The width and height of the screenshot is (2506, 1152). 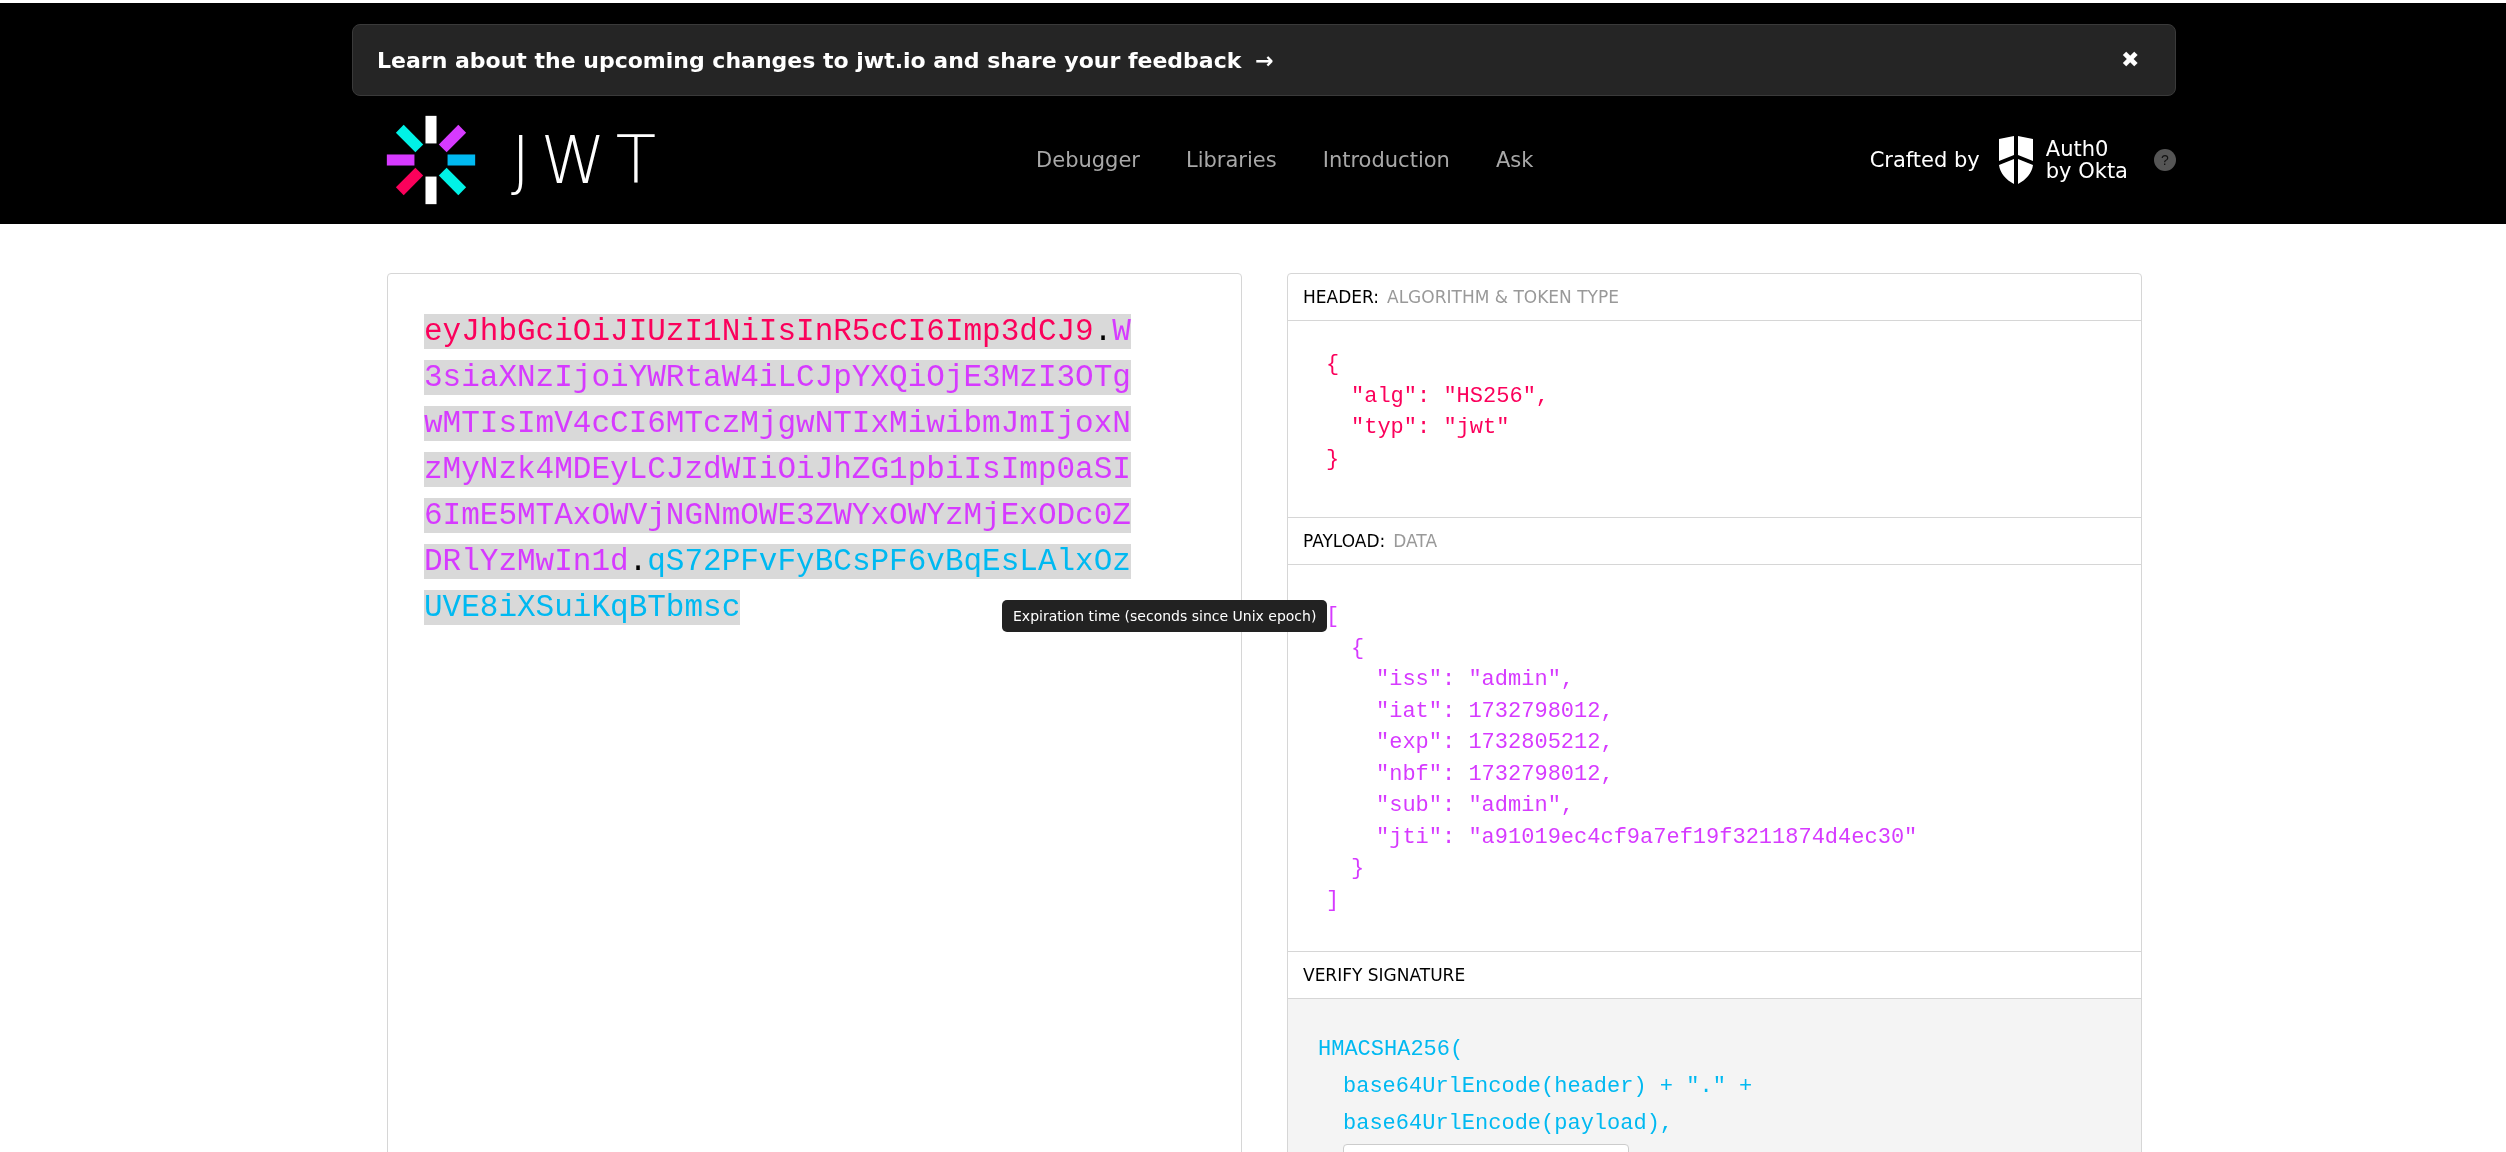 I want to click on code-line: [, so click(x=1333, y=617).